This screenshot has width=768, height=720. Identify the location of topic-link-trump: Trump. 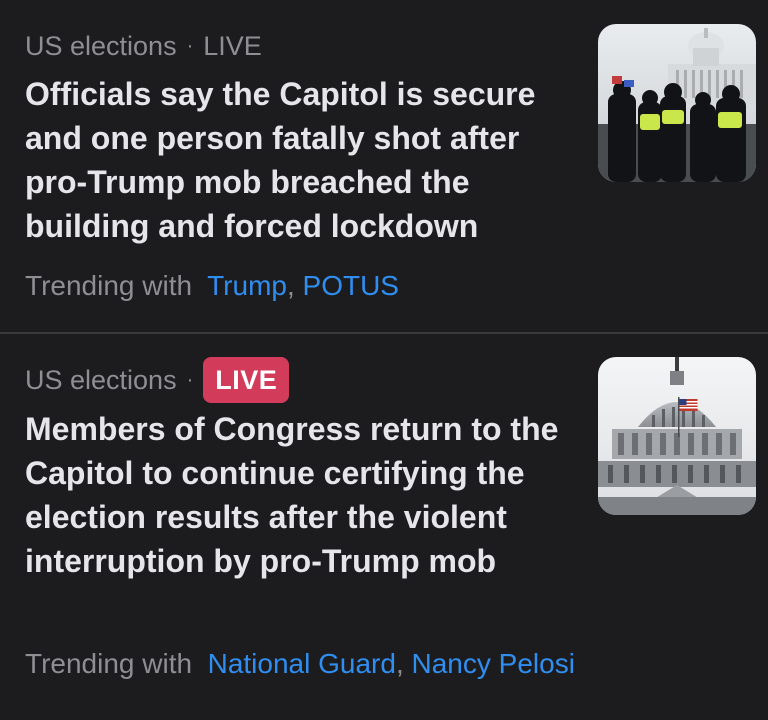
(247, 285).